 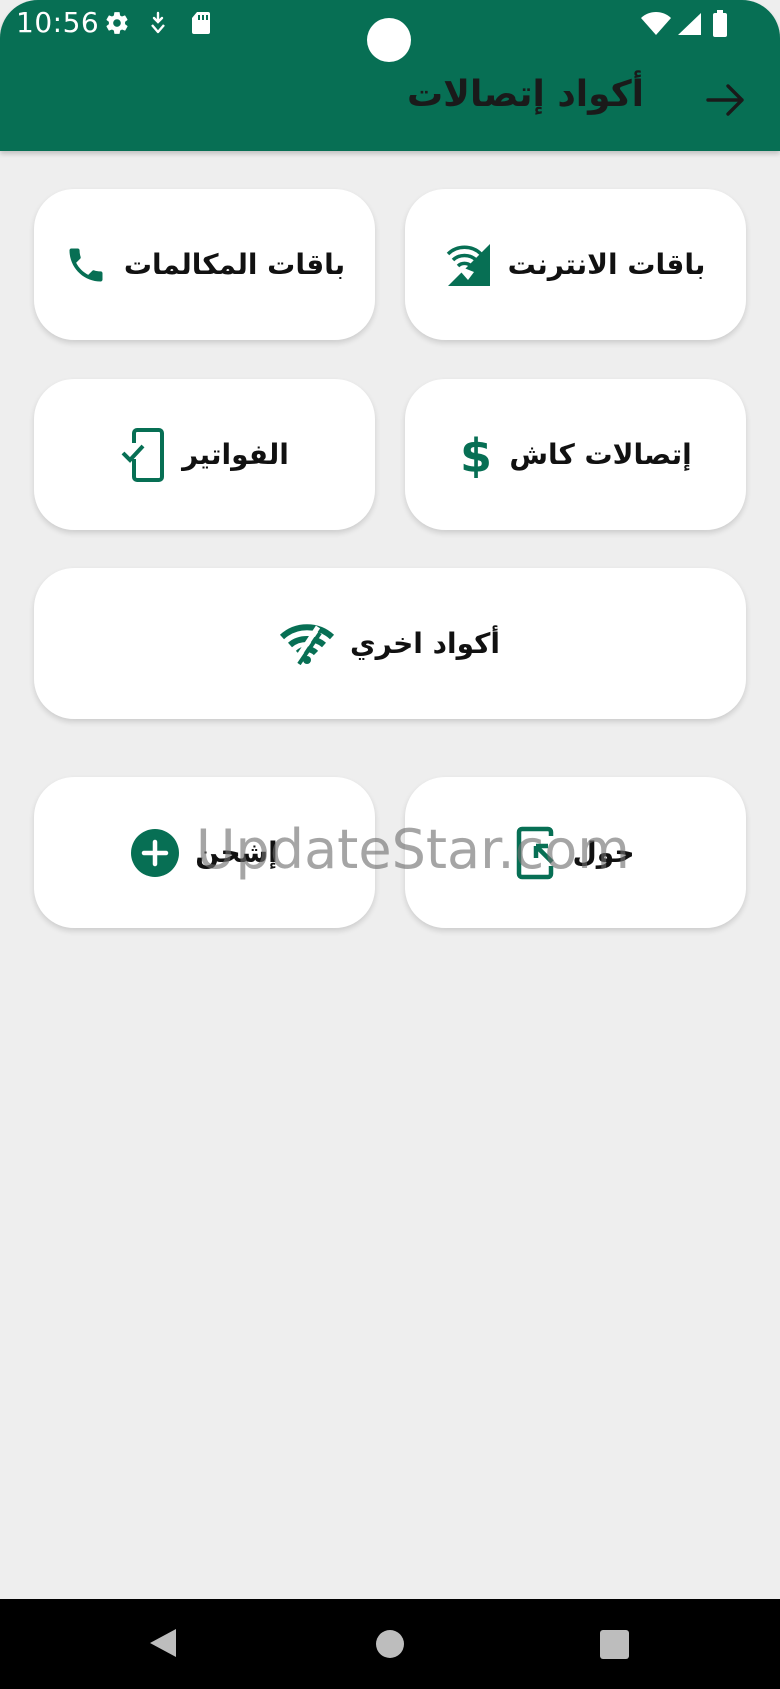 I want to click on gear-icon, so click(x=117, y=25).